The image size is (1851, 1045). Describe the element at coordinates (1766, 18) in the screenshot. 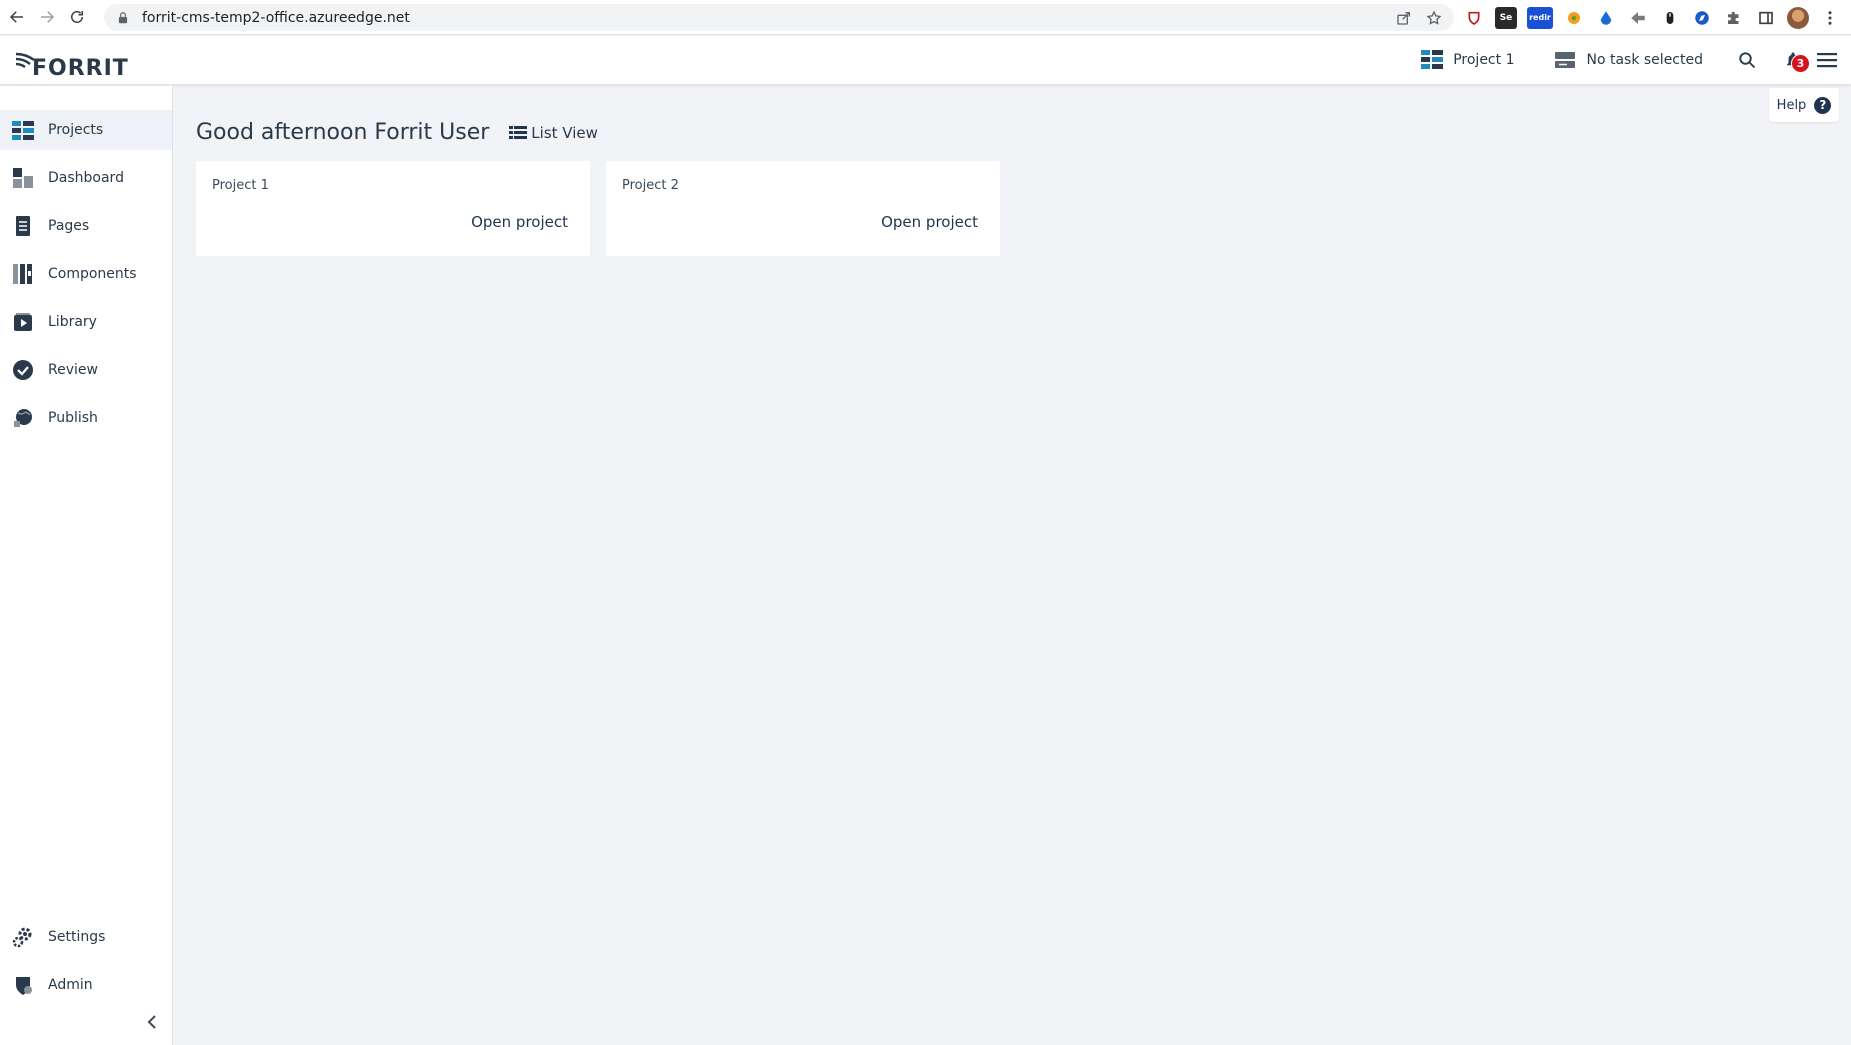

I see `side-panel-icon` at that location.